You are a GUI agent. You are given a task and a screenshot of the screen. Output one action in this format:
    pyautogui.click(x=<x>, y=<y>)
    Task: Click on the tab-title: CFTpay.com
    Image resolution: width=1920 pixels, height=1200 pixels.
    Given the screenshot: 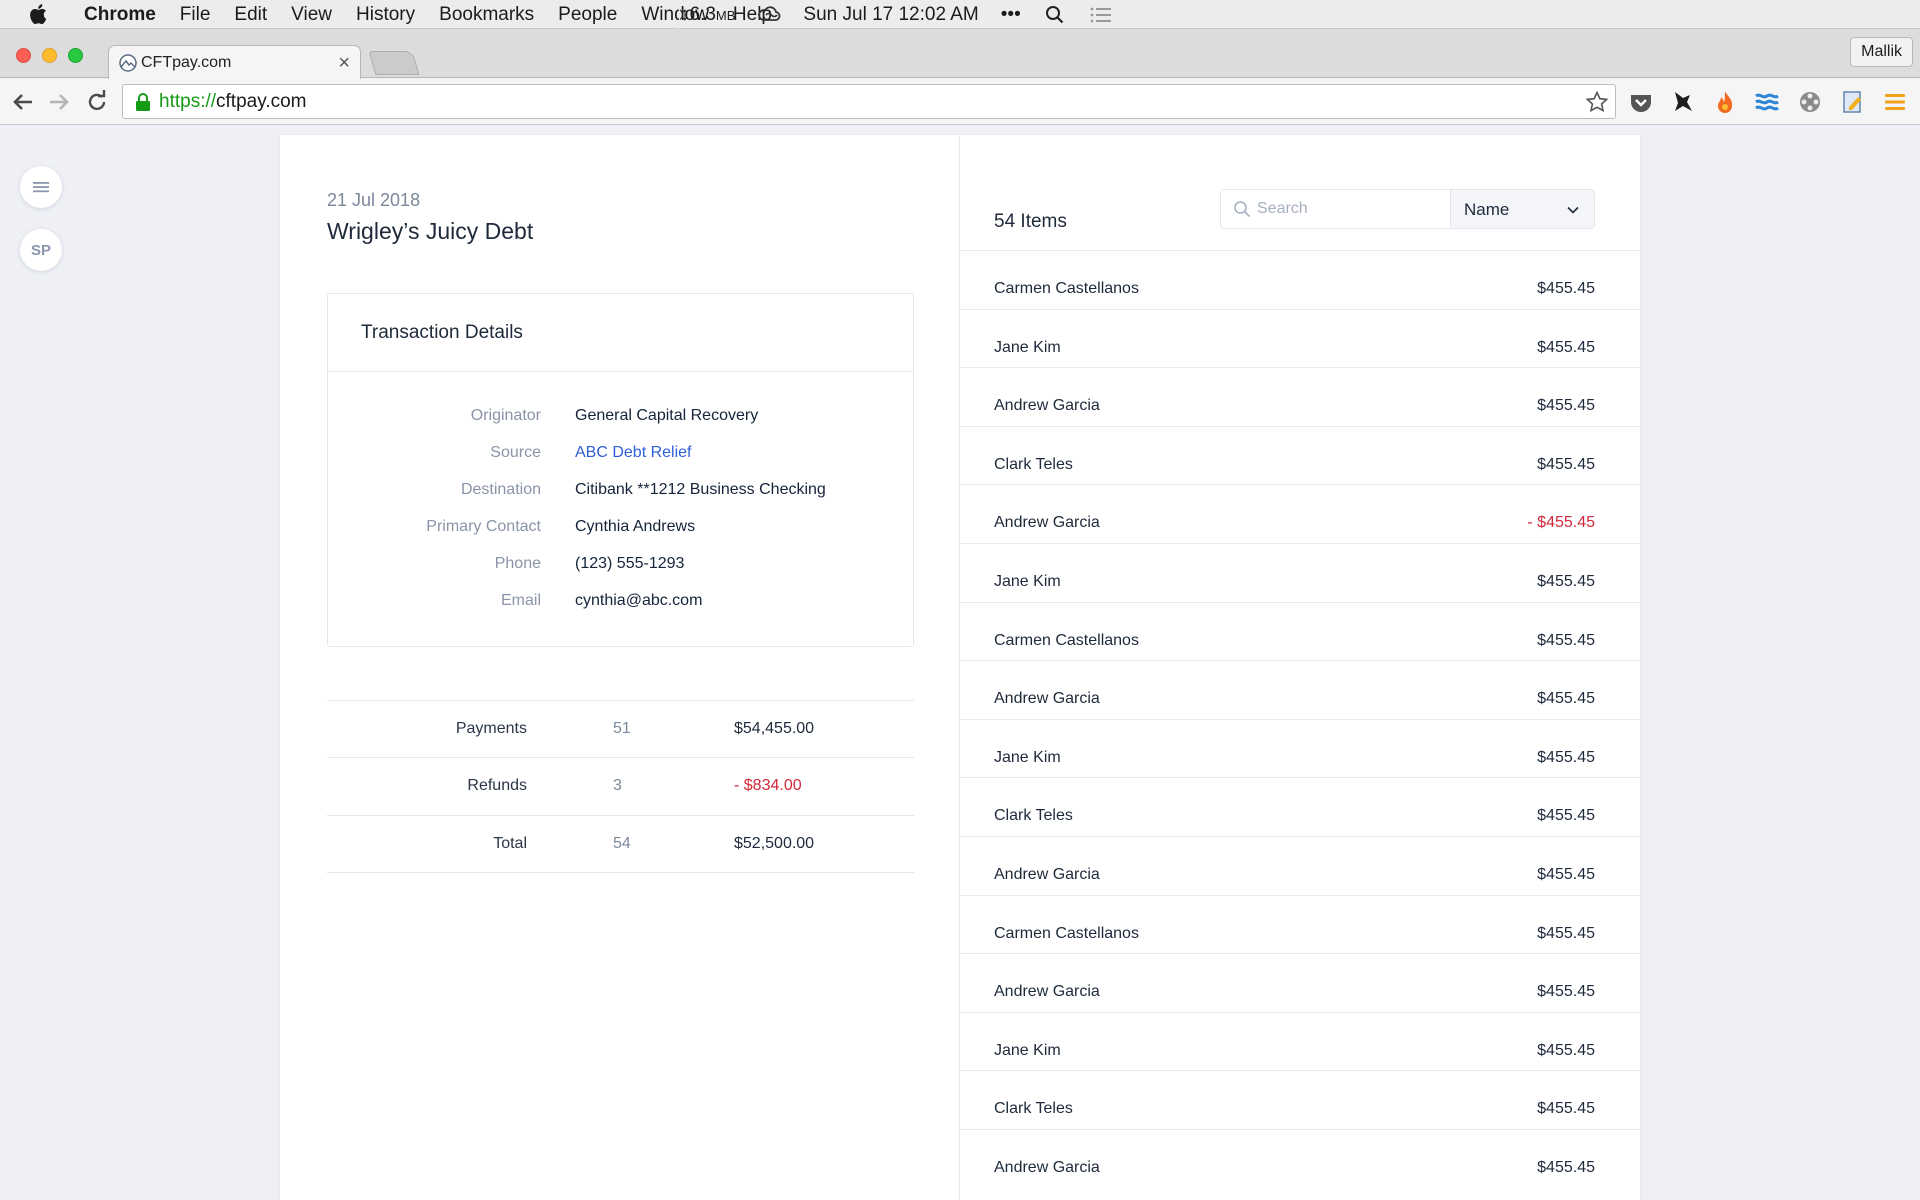 What is the action you would take?
    pyautogui.click(x=186, y=62)
    